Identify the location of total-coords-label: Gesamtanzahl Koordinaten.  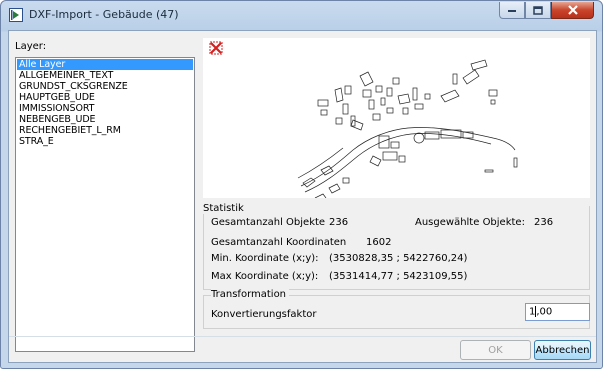
(279, 242).